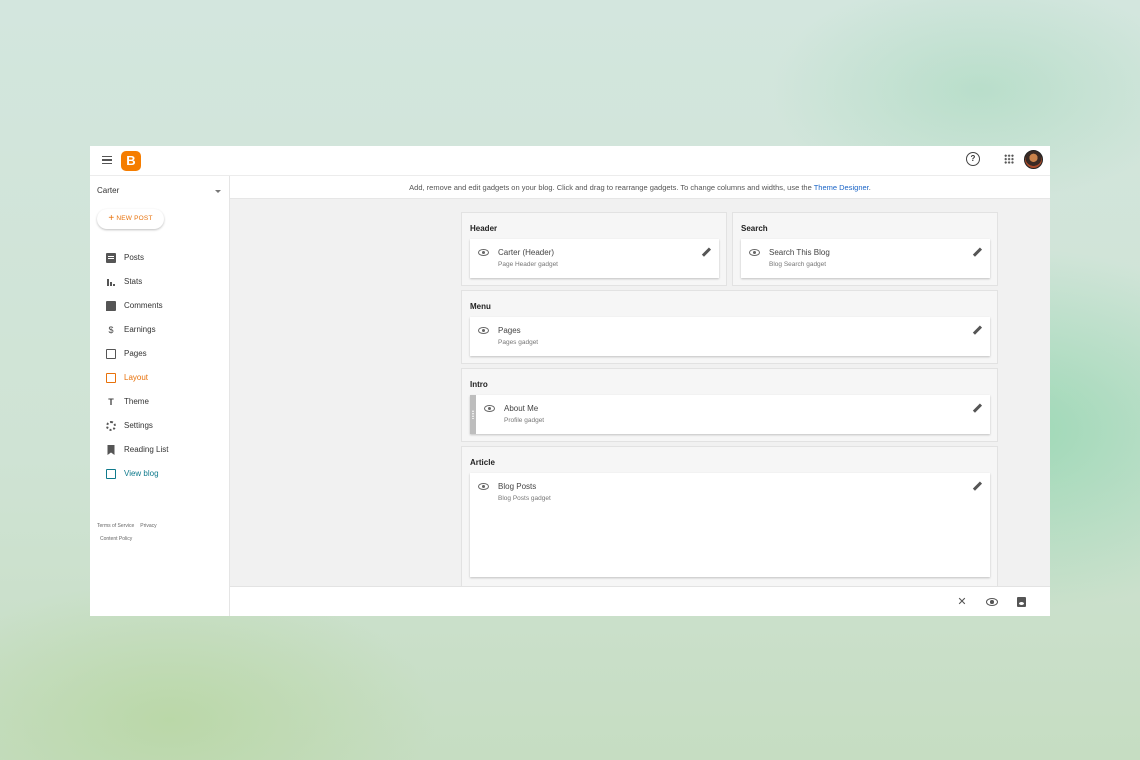 This screenshot has width=1140, height=760. I want to click on comments-icon, so click(111, 306).